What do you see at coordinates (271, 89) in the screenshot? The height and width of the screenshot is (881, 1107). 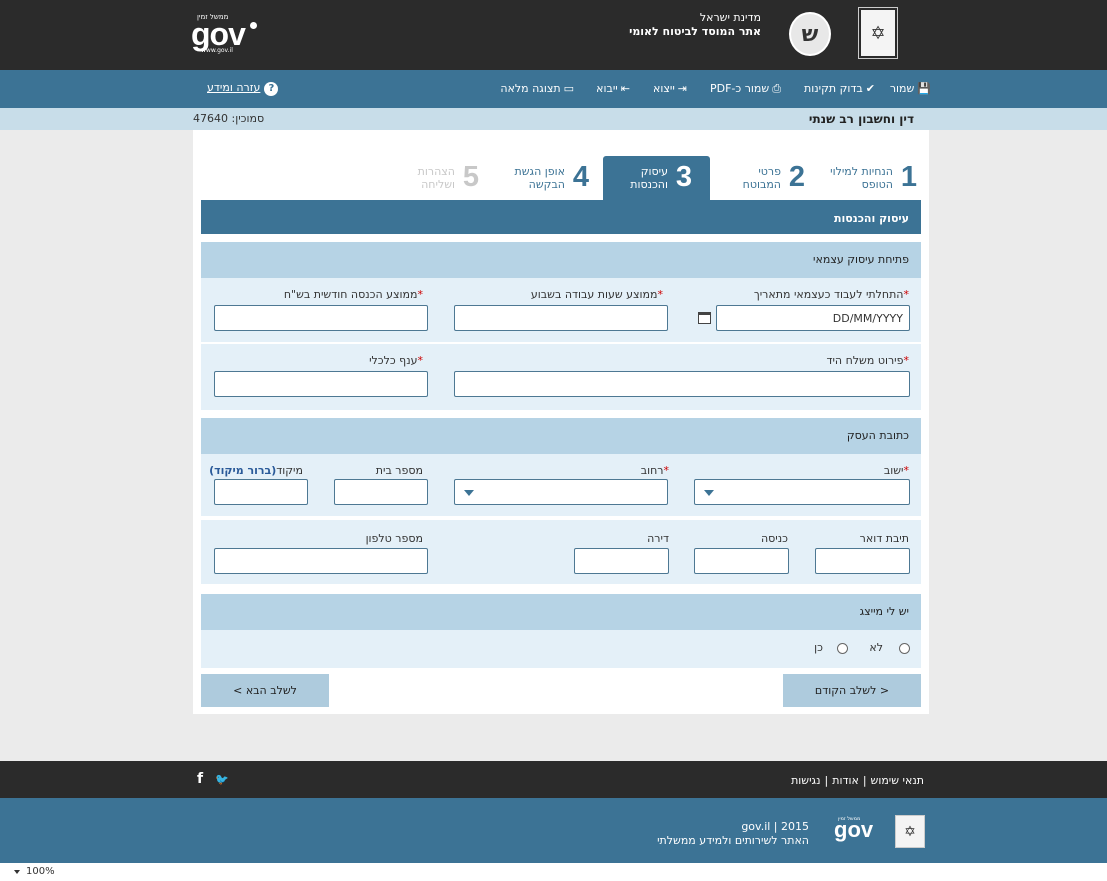 I see `help-icon: ?` at bounding box center [271, 89].